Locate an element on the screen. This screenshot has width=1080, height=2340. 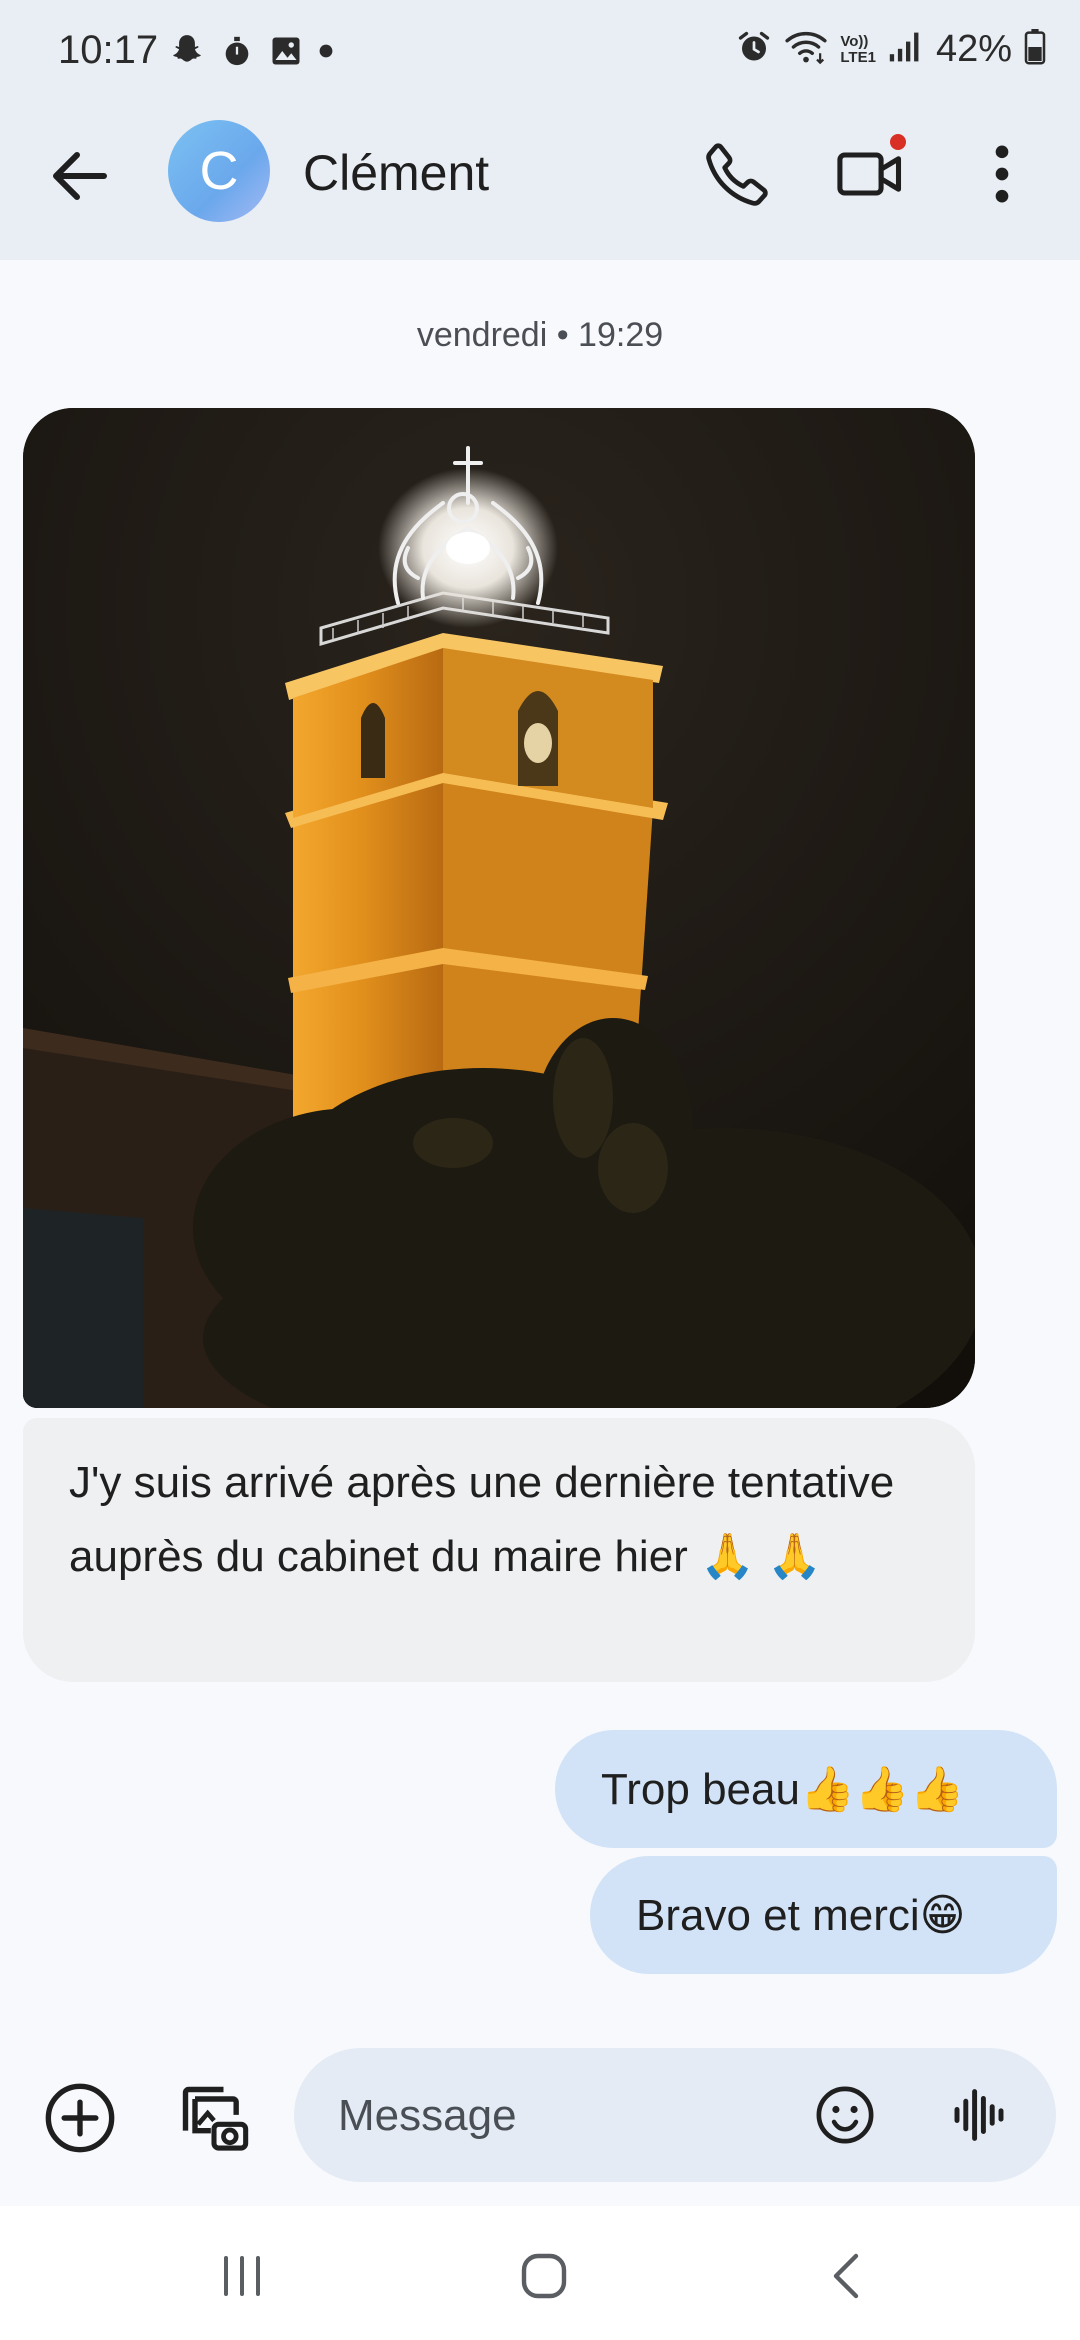
message-compose-bar is located at coordinates (675, 2115).